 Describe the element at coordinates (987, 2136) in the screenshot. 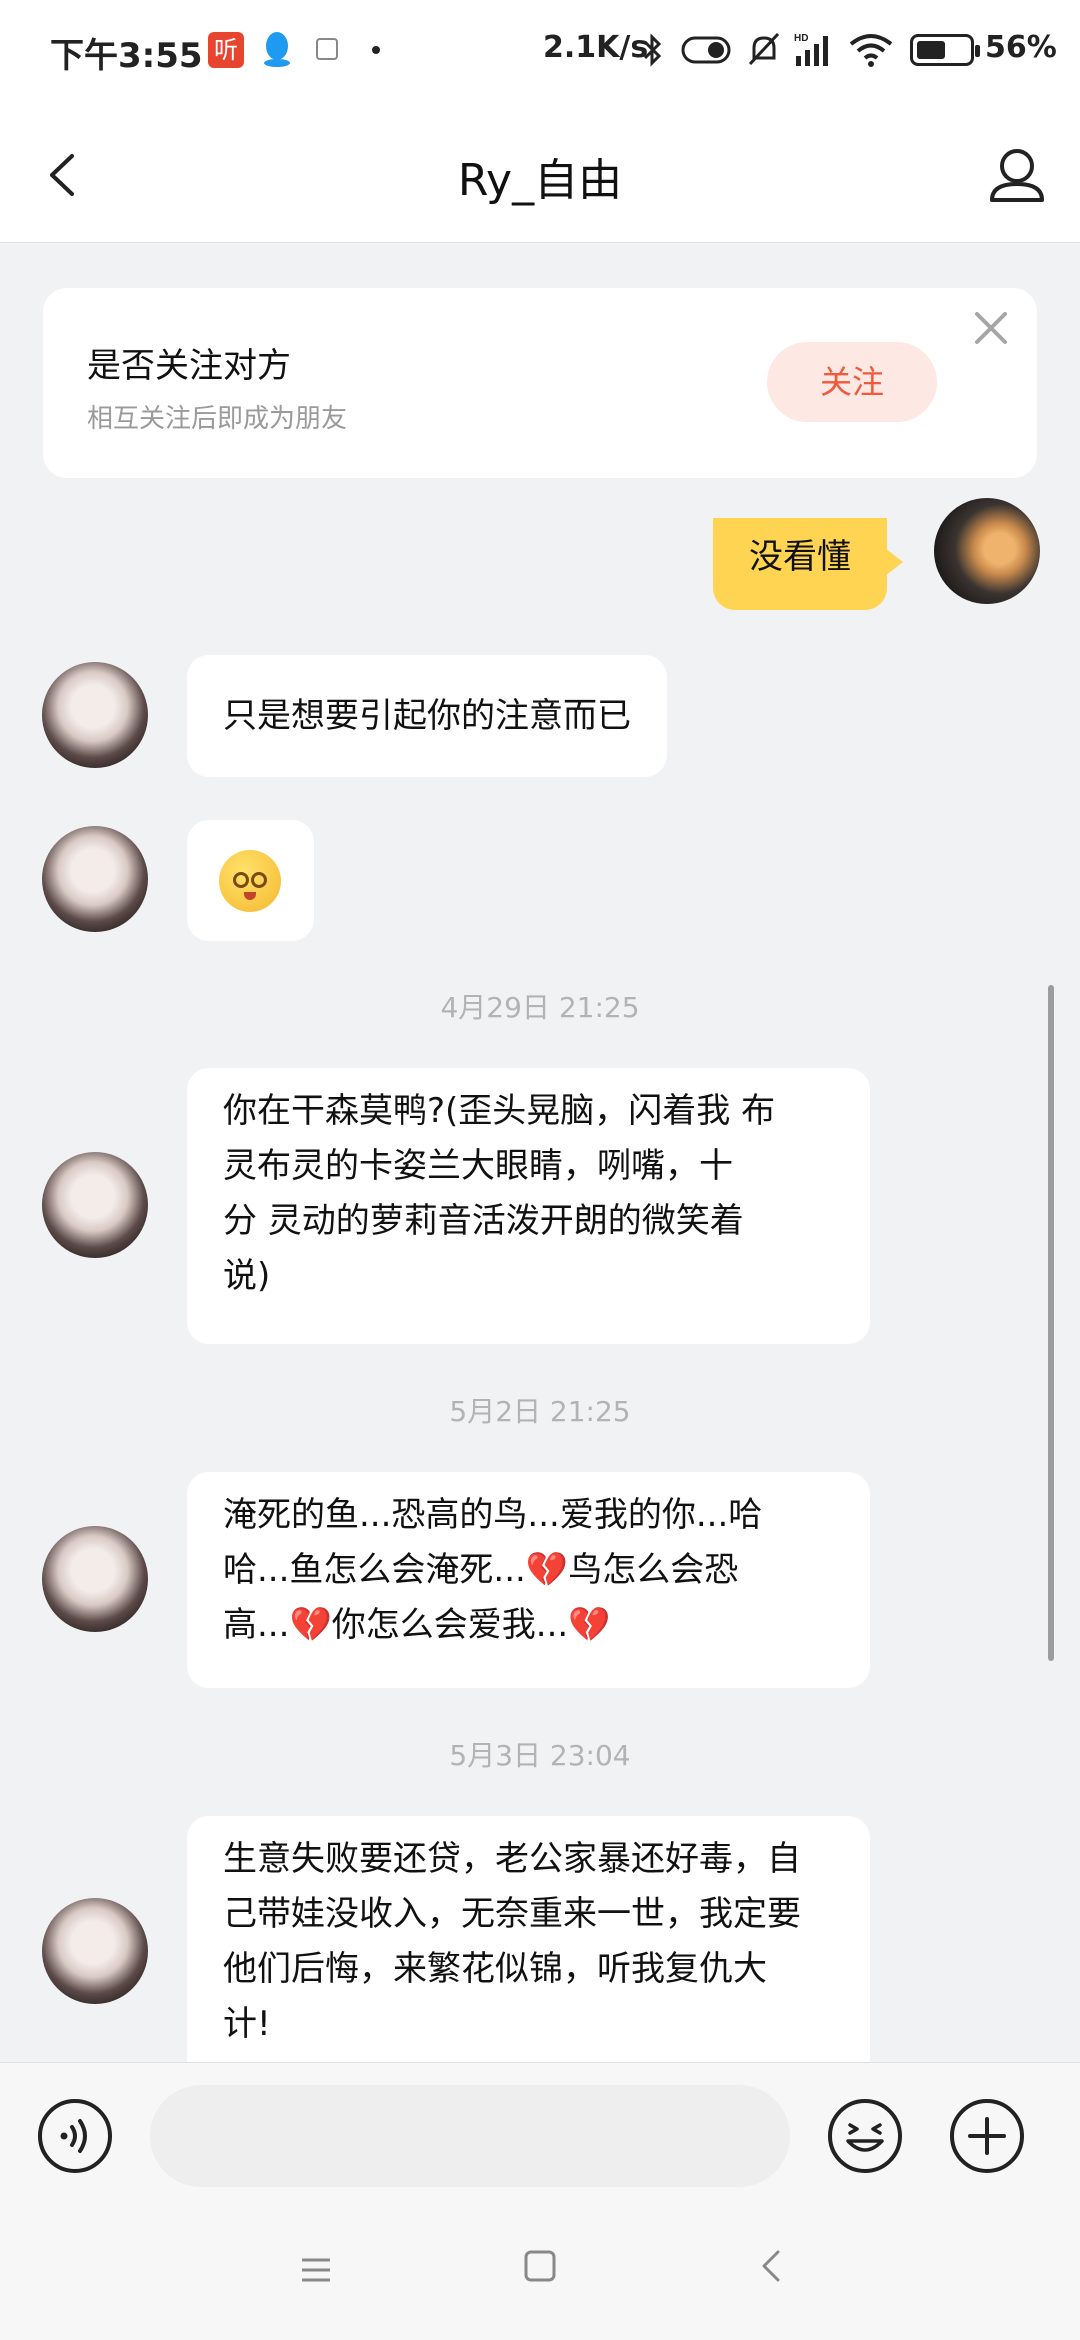

I see `plus-icon` at that location.